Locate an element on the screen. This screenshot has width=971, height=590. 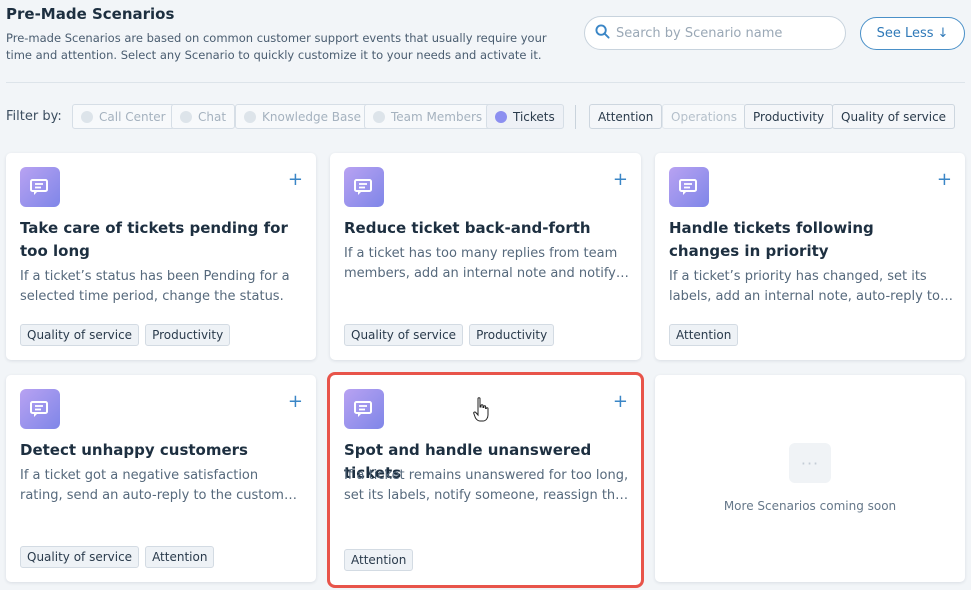
filter-chip-team-members: Team Members is located at coordinates (428, 116).